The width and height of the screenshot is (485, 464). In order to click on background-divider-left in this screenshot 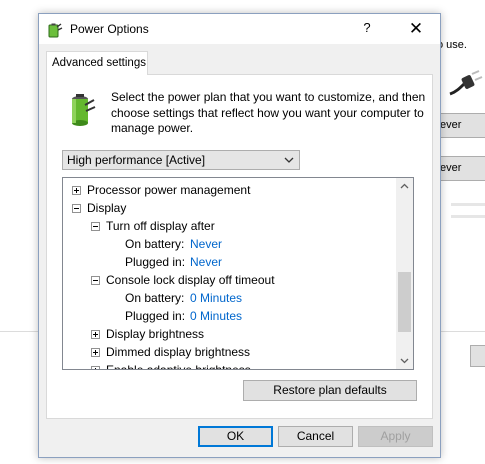, I will do `click(19, 331)`.